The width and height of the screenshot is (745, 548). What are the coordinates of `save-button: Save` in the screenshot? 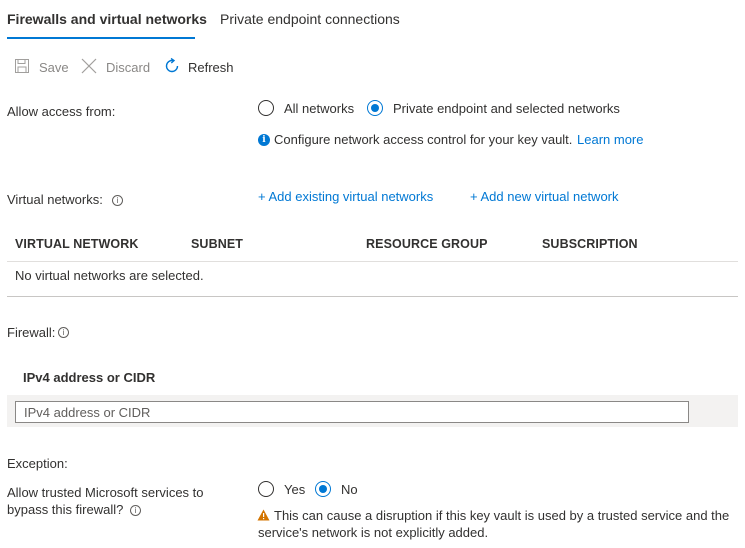 It's located at (44, 67).